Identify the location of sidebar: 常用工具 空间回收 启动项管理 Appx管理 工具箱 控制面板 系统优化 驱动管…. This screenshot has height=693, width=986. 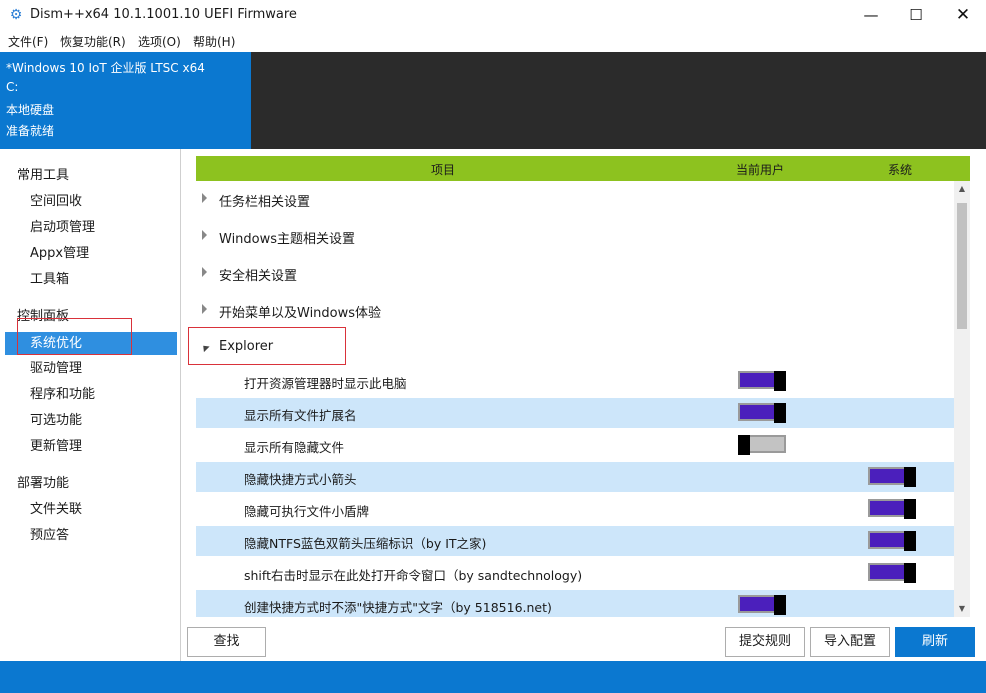
(90, 405).